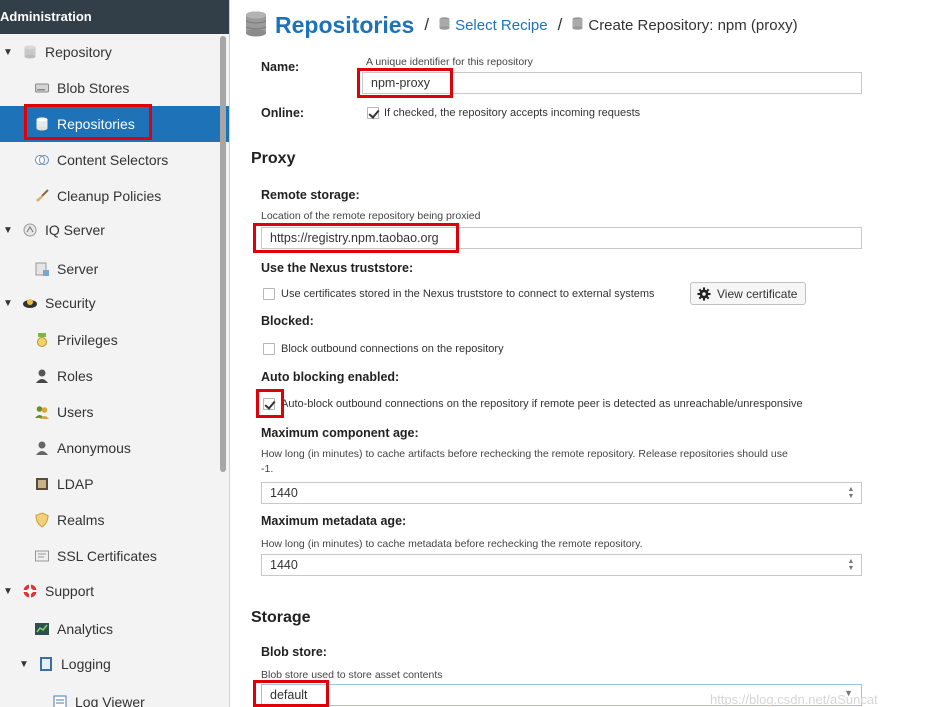 This screenshot has width=928, height=707. Describe the element at coordinates (273, 158) in the screenshot. I see `proxy-section-title: Proxy` at that location.